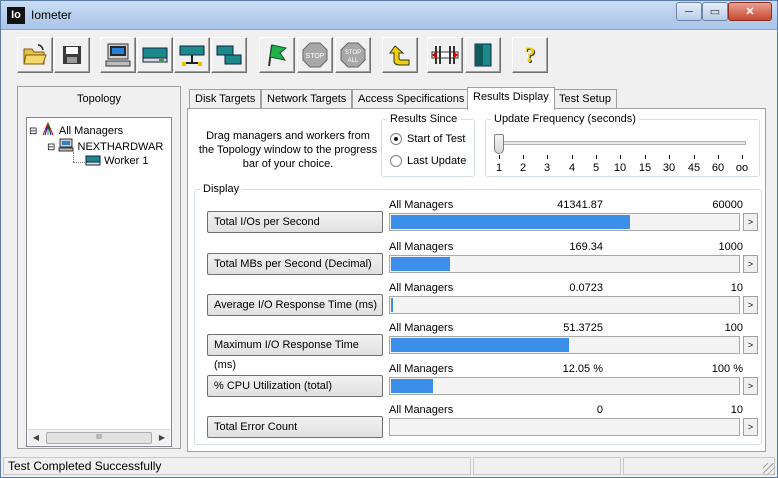  I want to click on metric-button: % CPU Utilization (total), so click(295, 386).